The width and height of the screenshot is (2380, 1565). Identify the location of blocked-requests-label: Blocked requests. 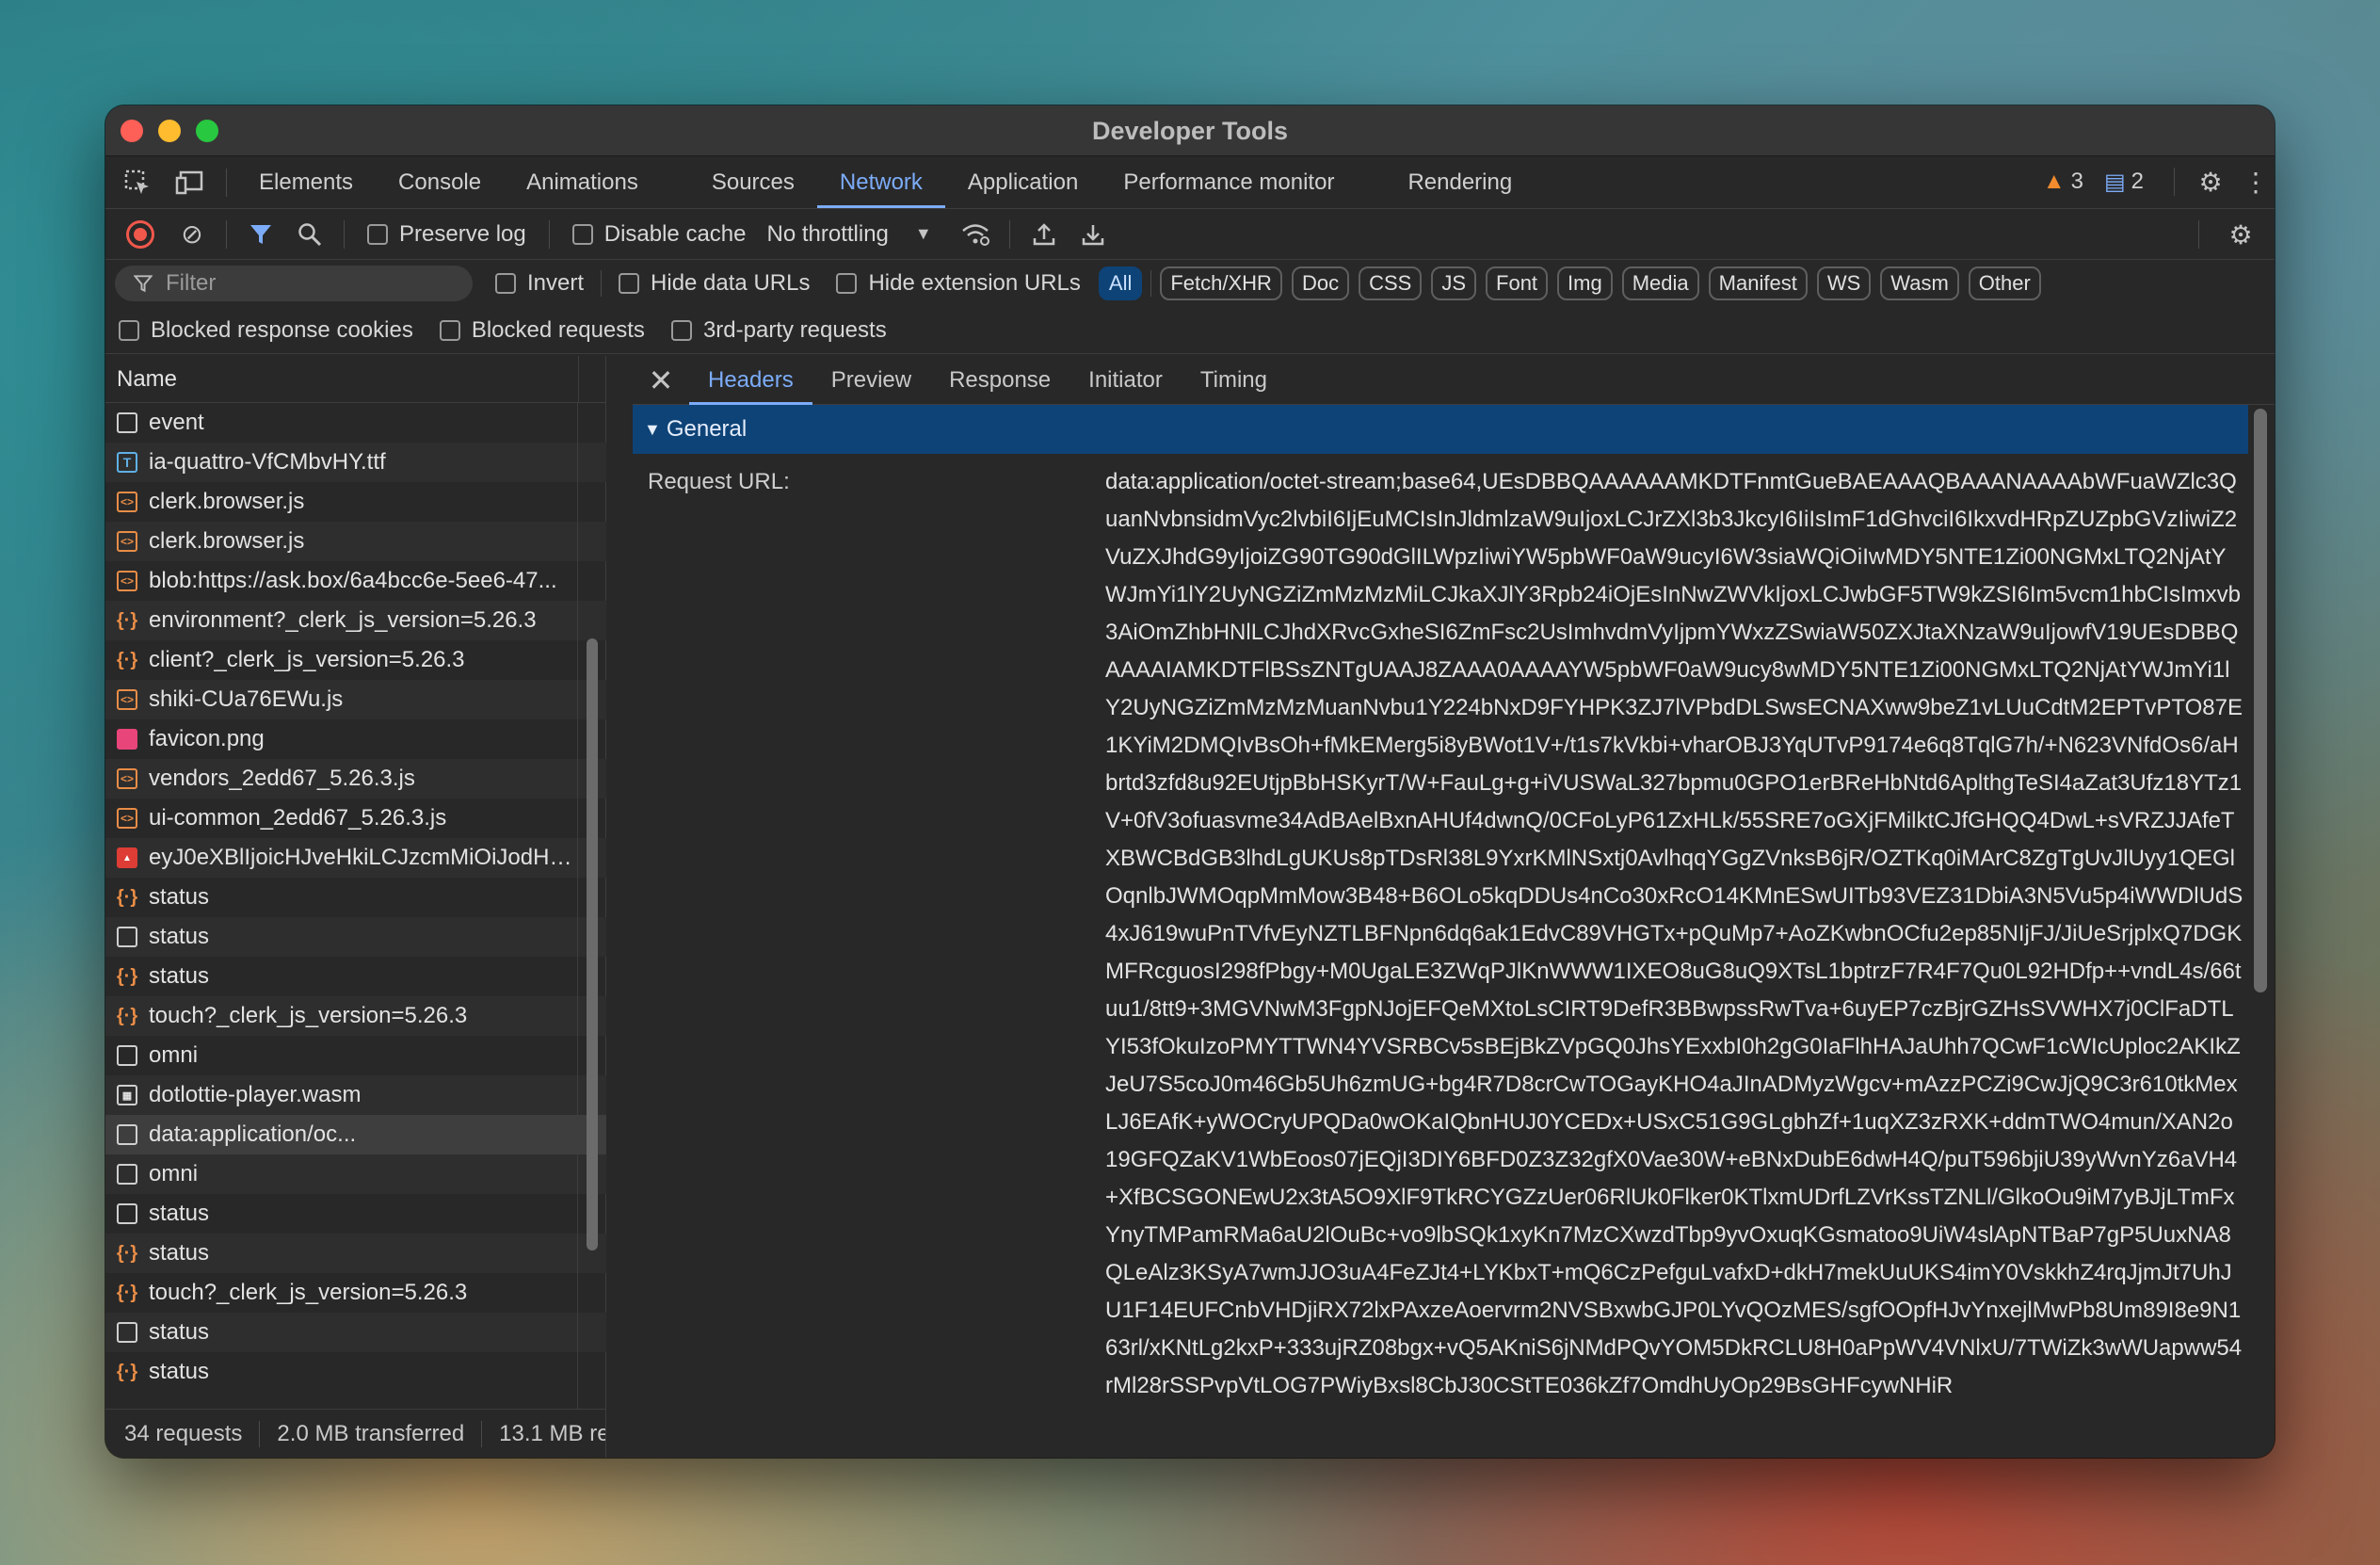
(558, 329).